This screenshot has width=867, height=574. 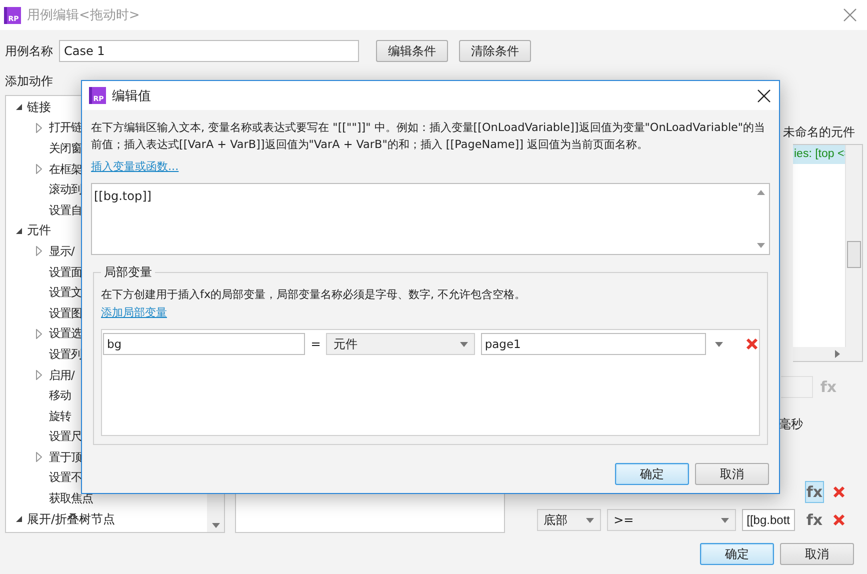 What do you see at coordinates (62, 375) in the screenshot?
I see `tree-item: 启用/` at bounding box center [62, 375].